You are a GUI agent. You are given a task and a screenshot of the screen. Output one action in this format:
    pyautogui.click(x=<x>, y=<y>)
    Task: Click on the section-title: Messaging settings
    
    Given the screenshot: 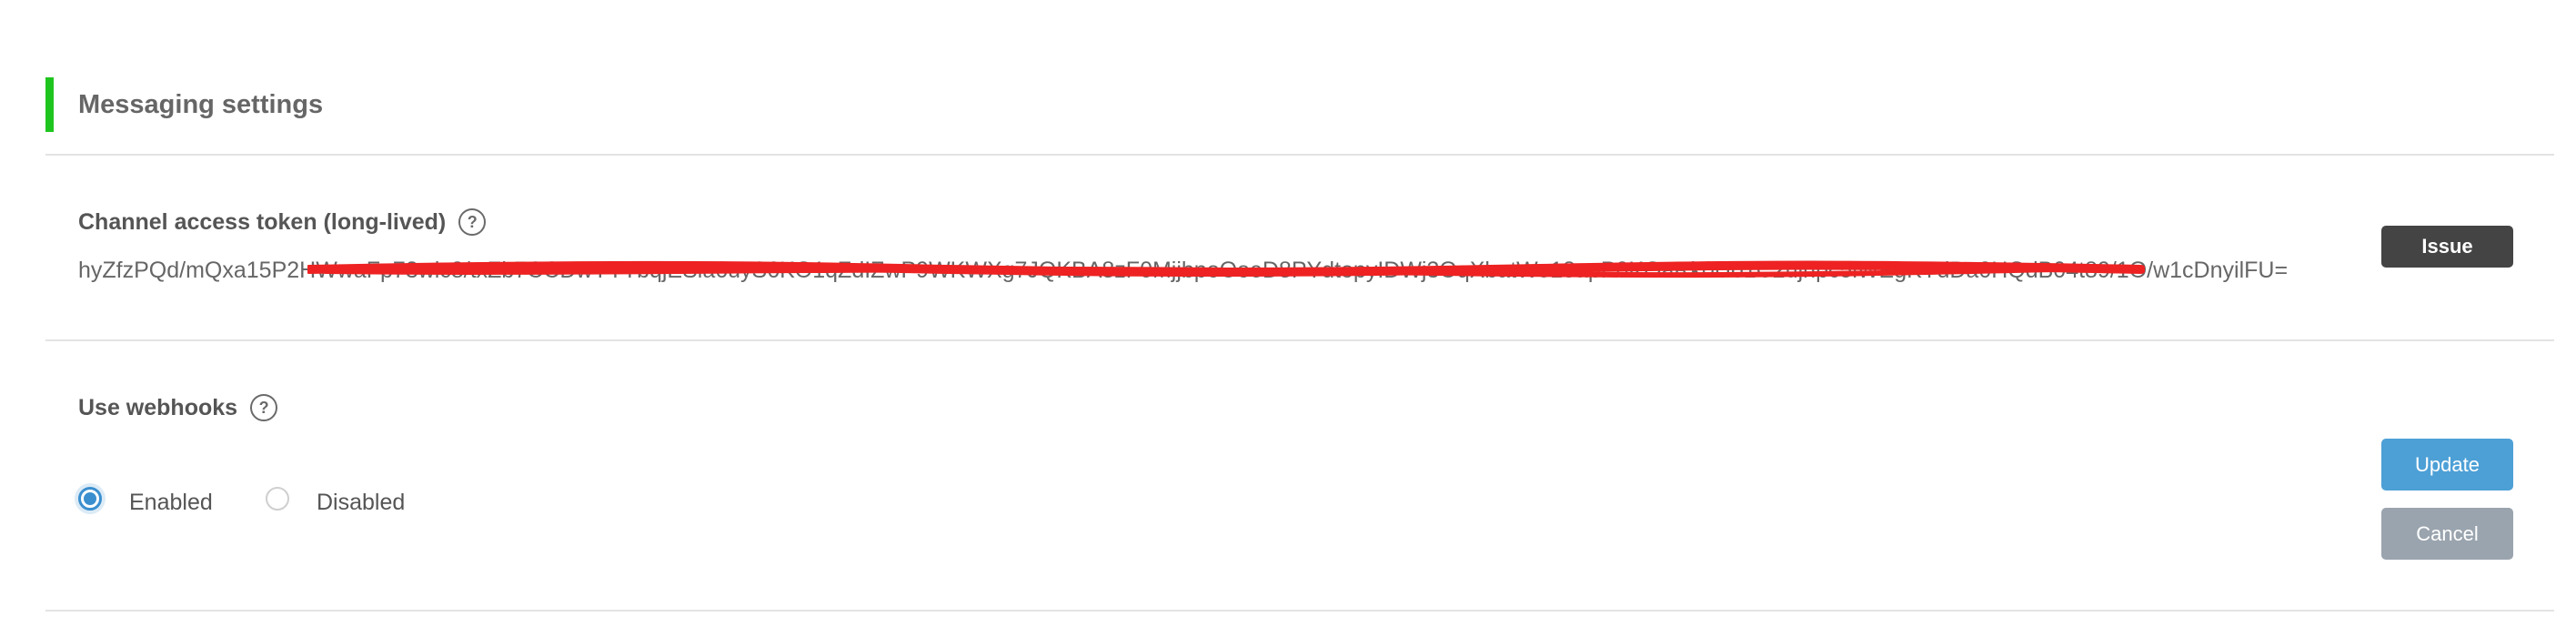 What is the action you would take?
    pyautogui.click(x=201, y=104)
    